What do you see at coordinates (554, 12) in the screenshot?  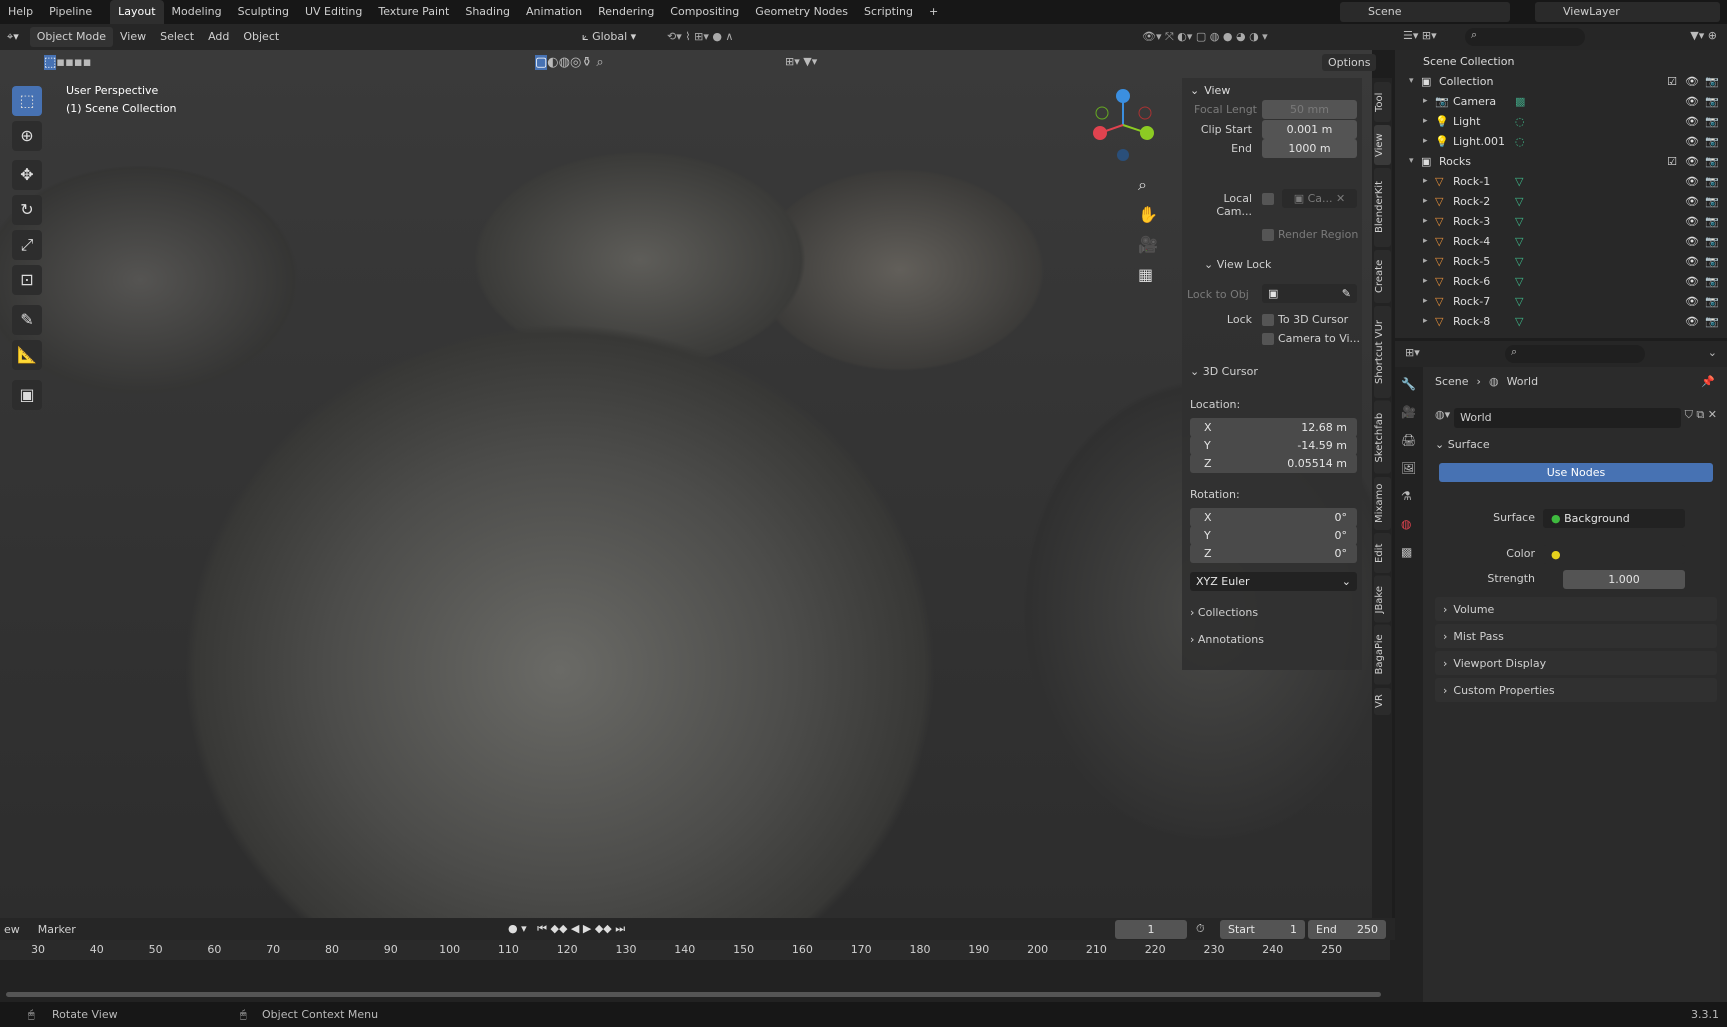 I see `tab-animation: Animation` at bounding box center [554, 12].